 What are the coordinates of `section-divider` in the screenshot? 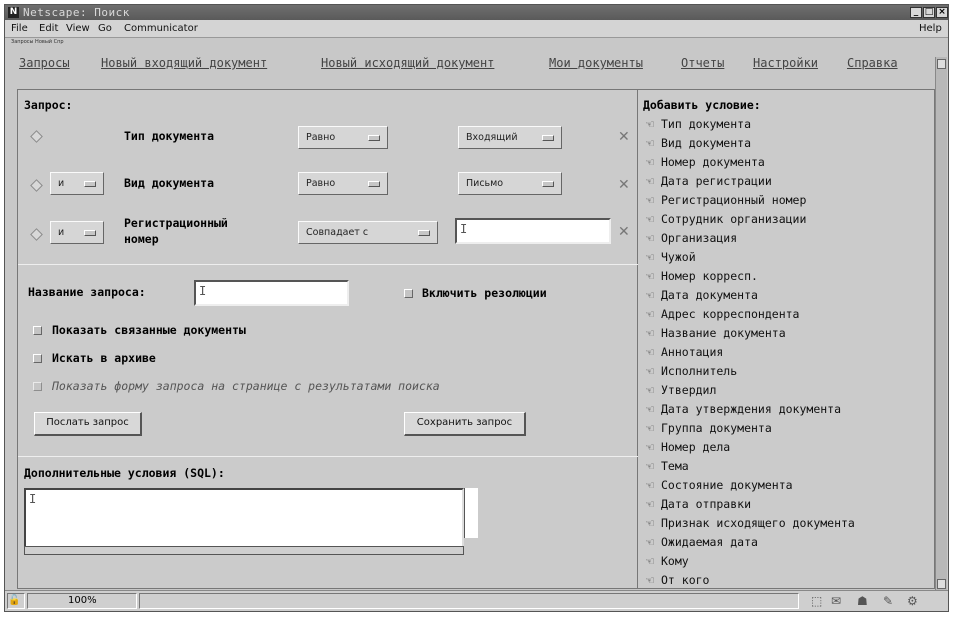 It's located at (328, 264).